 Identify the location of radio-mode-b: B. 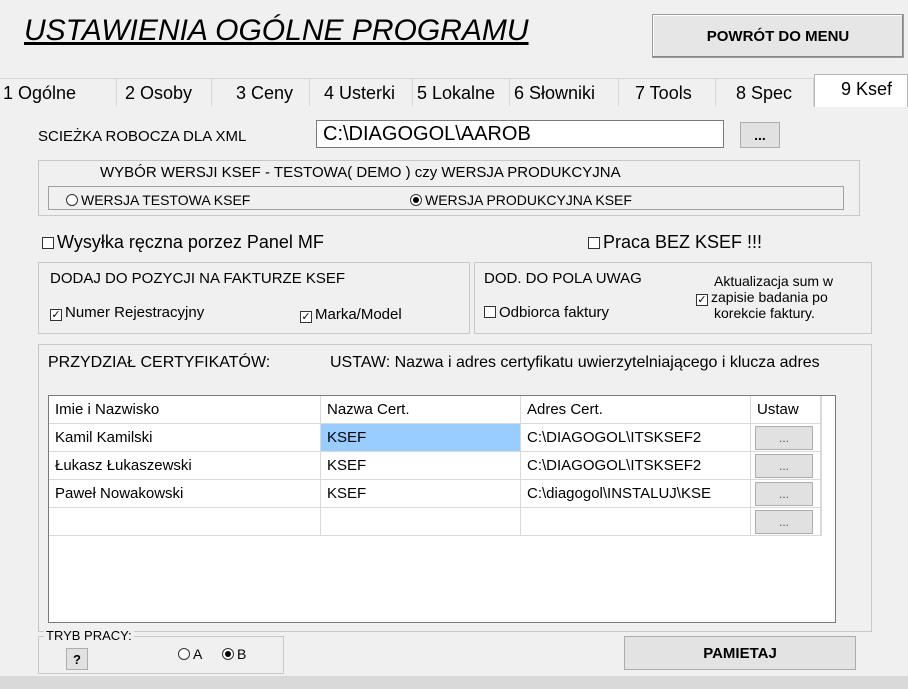
(234, 654).